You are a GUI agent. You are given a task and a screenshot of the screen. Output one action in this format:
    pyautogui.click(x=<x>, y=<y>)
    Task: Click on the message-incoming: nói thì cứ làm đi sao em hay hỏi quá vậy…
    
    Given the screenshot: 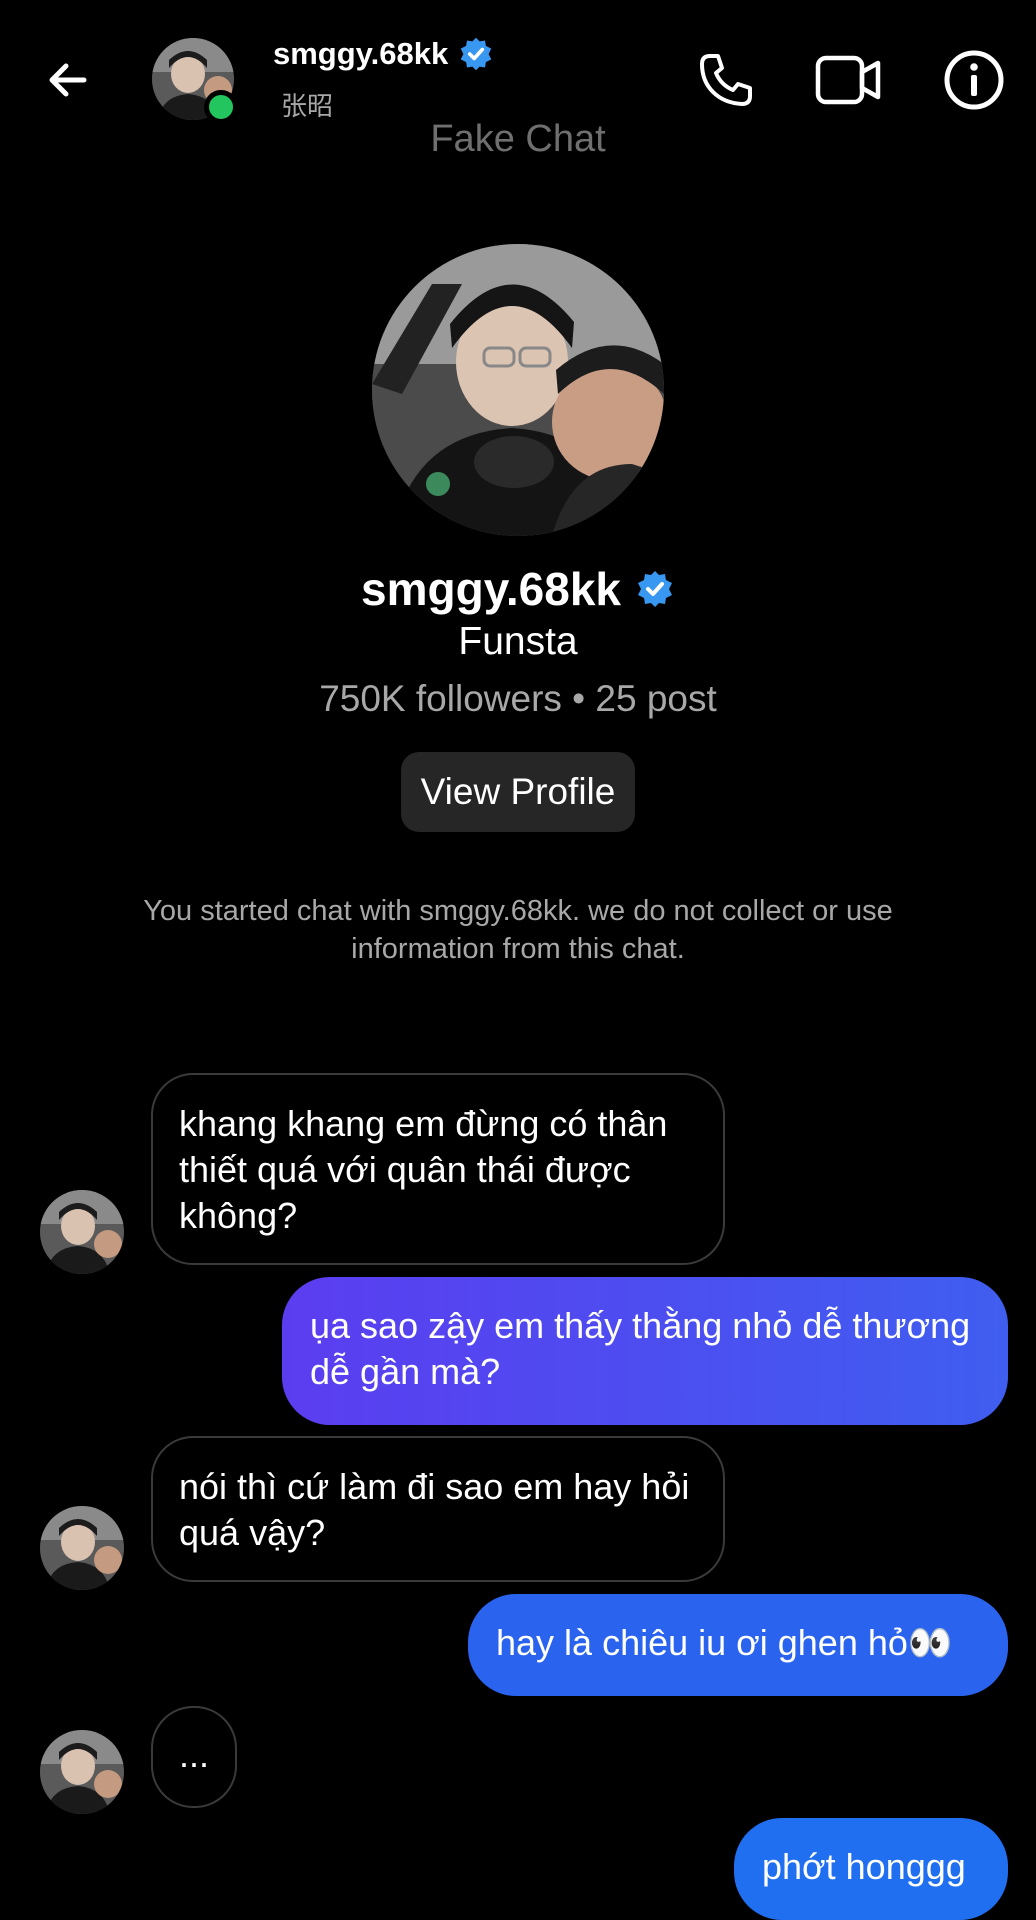 What is the action you would take?
    pyautogui.click(x=438, y=1509)
    